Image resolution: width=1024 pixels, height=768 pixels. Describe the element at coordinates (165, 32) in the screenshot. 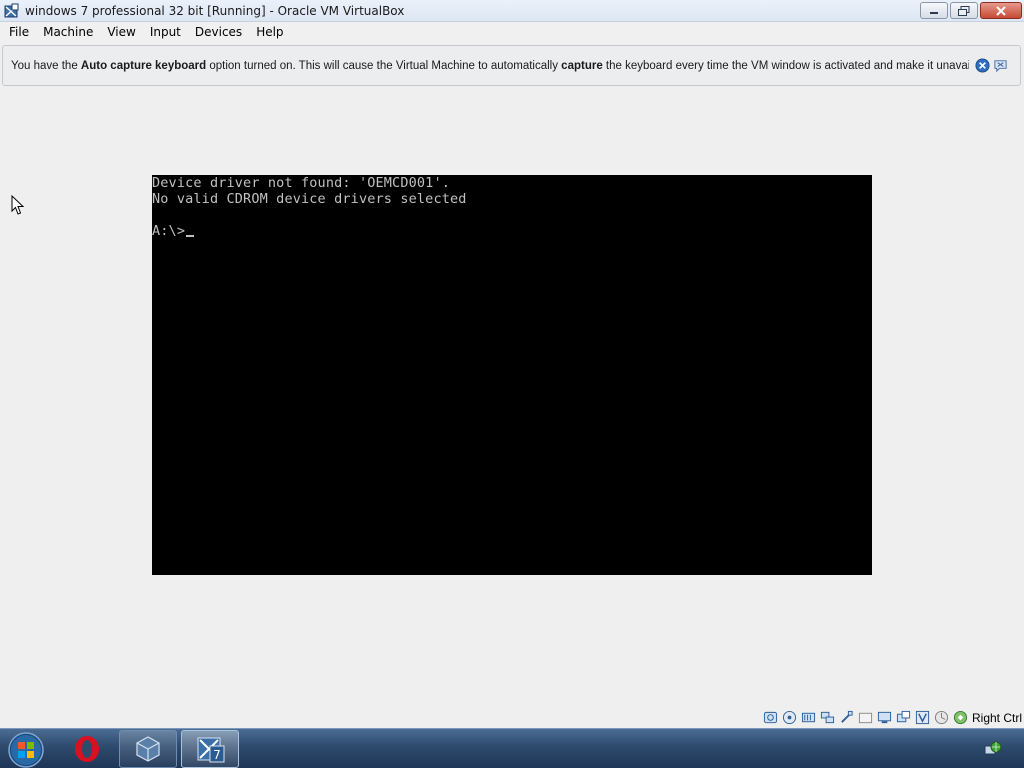

I see `menu-input: Input` at that location.